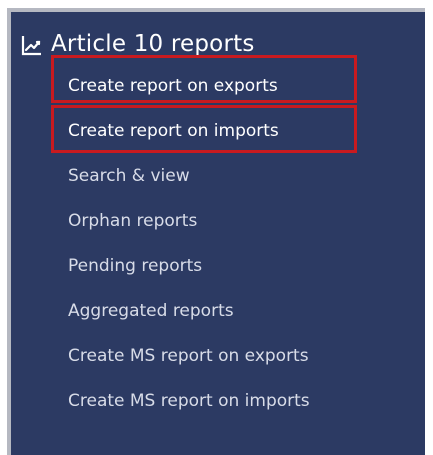  Describe the element at coordinates (189, 401) in the screenshot. I see `menu-item-create-ms-report-on-imports: Create MS report on imports` at that location.